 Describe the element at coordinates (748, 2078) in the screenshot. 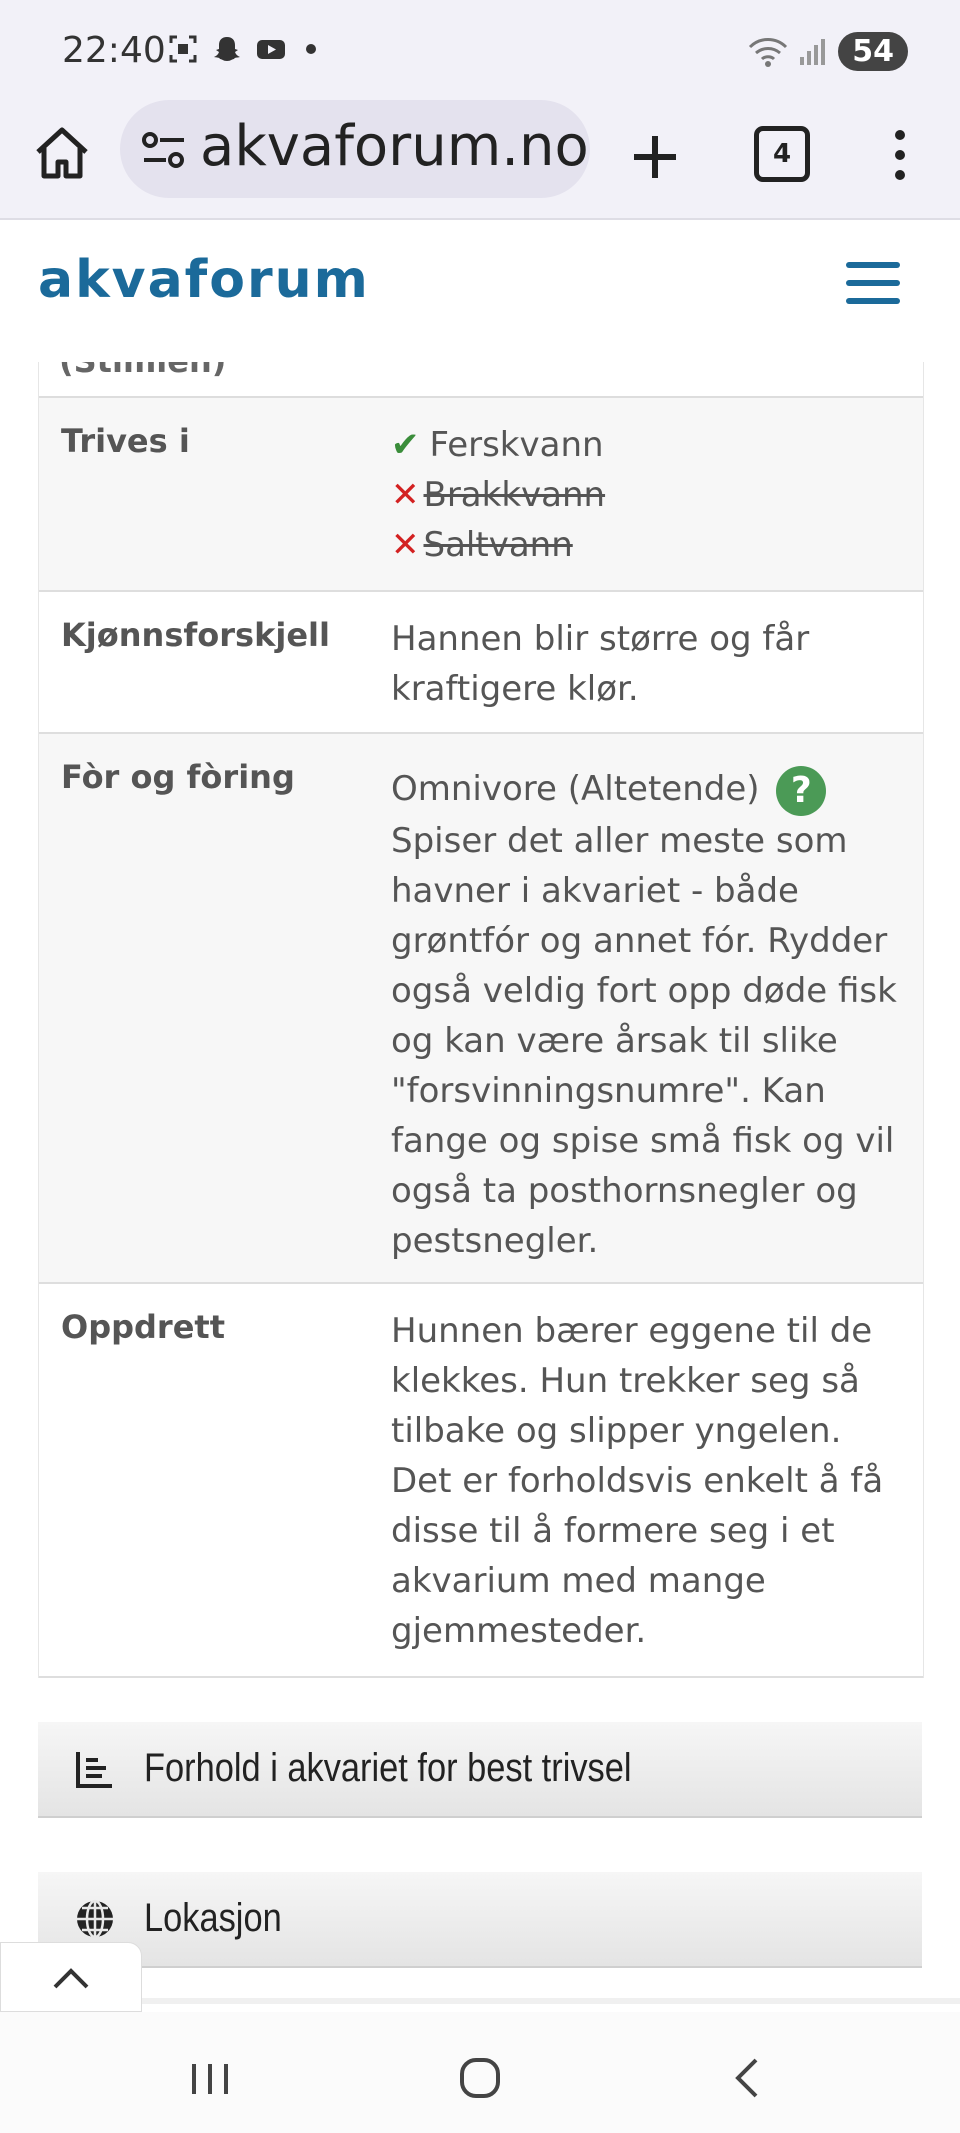

I see `back-icon` at that location.